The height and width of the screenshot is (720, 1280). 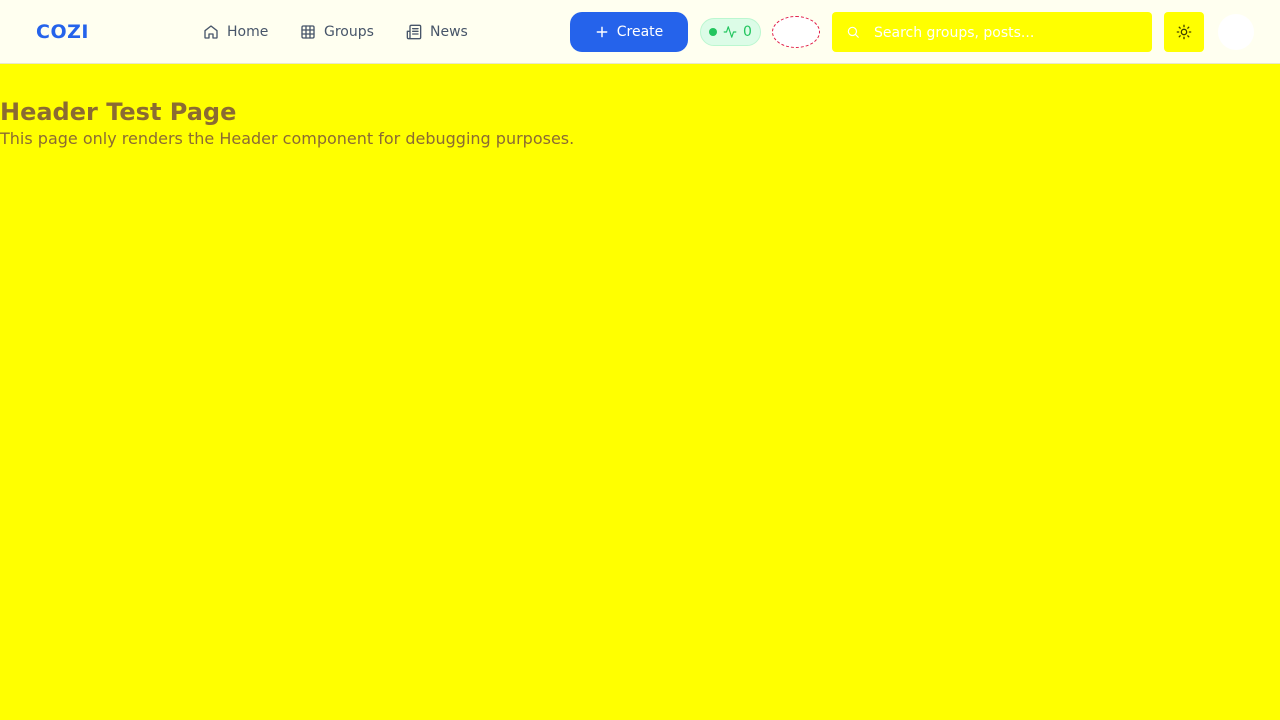 I want to click on search-icon, so click(x=853, y=32).